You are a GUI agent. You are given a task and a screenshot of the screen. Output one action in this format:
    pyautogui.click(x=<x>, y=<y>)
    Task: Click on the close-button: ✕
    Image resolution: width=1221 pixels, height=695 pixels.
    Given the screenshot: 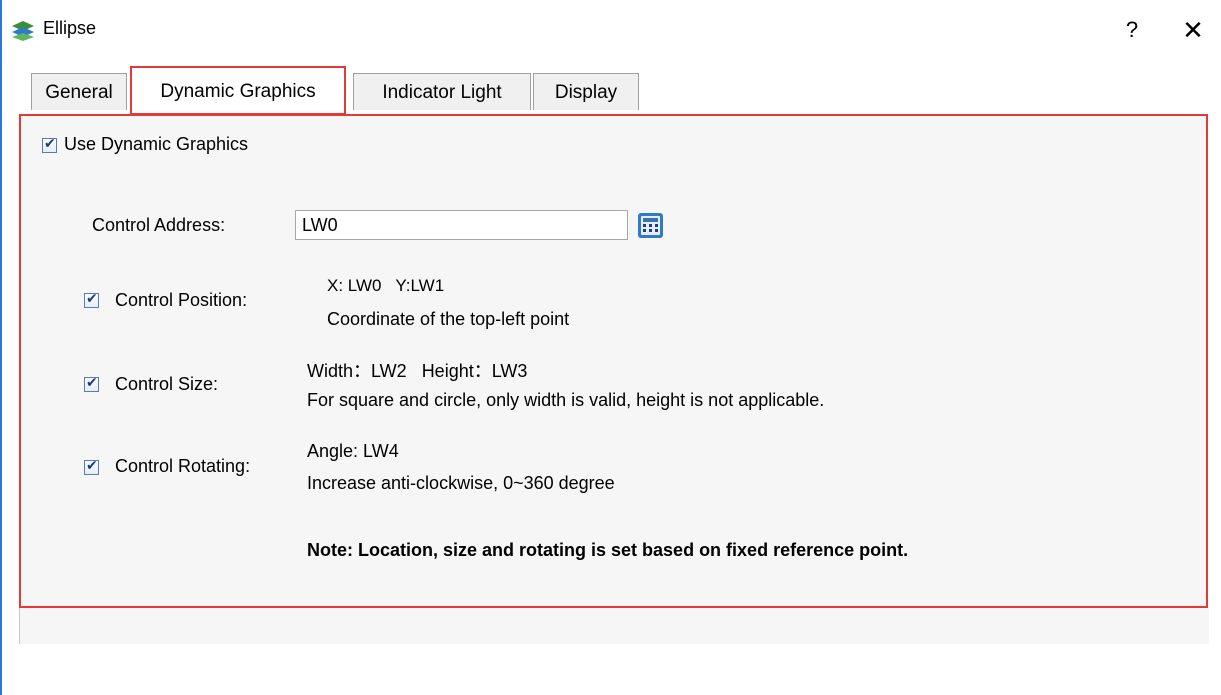 What is the action you would take?
    pyautogui.click(x=1193, y=30)
    